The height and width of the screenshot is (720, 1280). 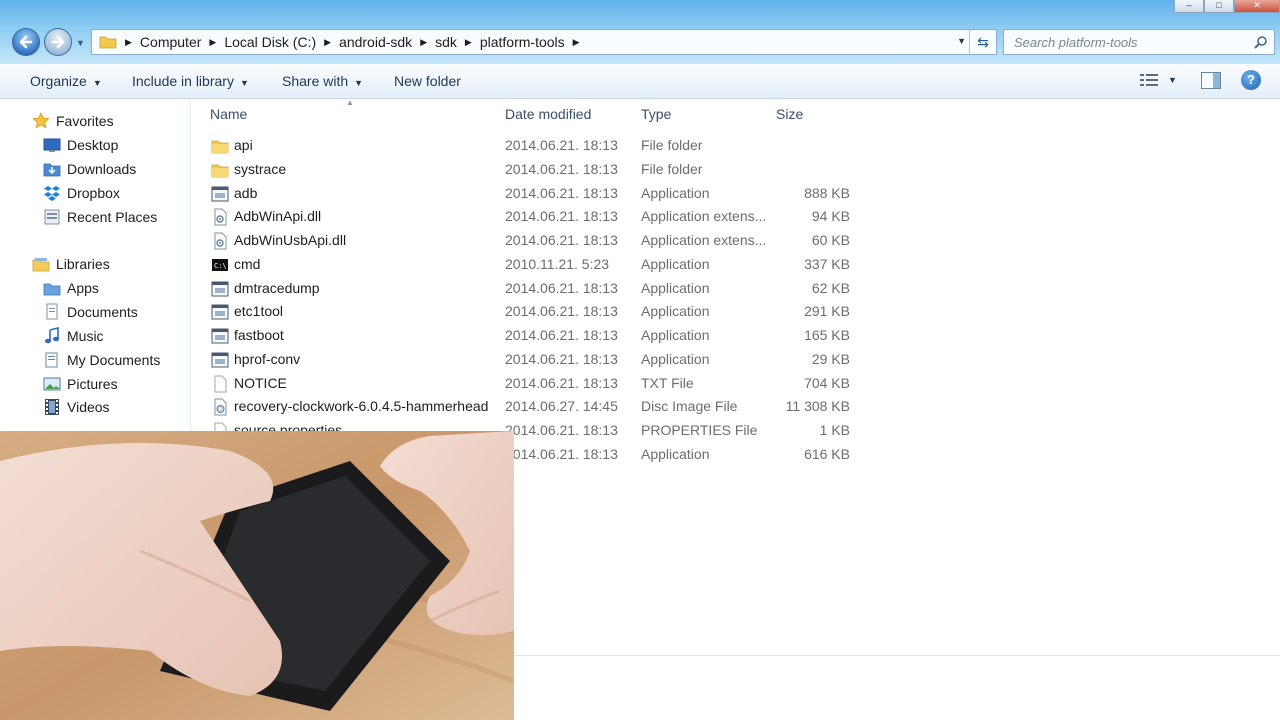 I want to click on organize-button: Organize ▼, so click(x=66, y=81).